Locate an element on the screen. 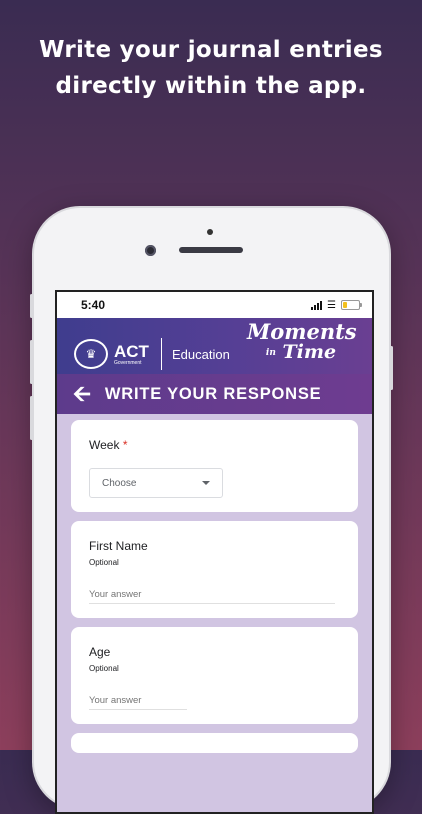 This screenshot has width=422, height=814. required-mark: * is located at coordinates (125, 445).